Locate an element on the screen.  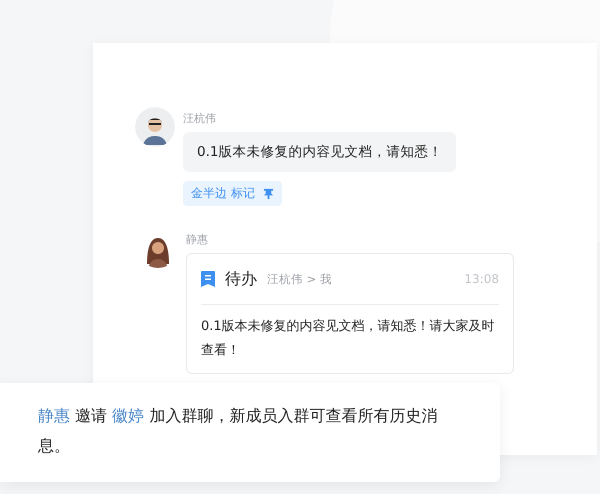
user-link: 徽婷 is located at coordinates (128, 415).